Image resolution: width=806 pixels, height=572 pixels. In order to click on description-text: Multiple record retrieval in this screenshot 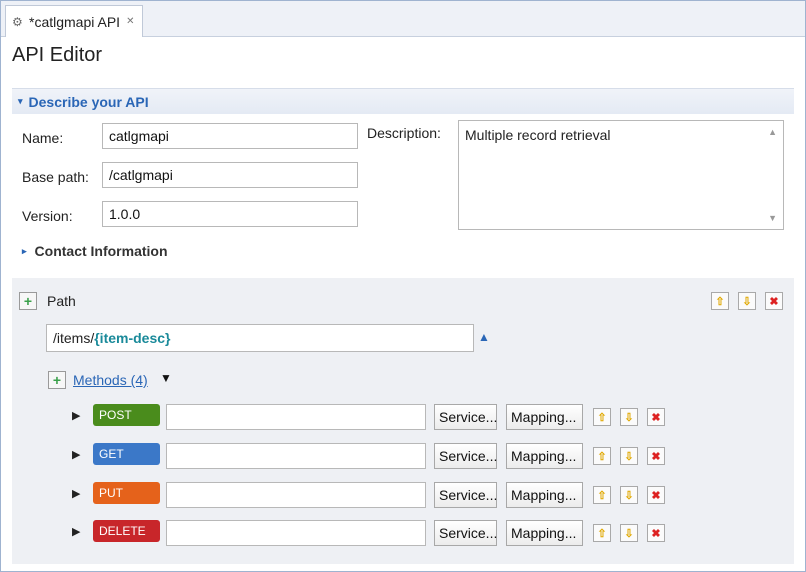, I will do `click(538, 135)`.